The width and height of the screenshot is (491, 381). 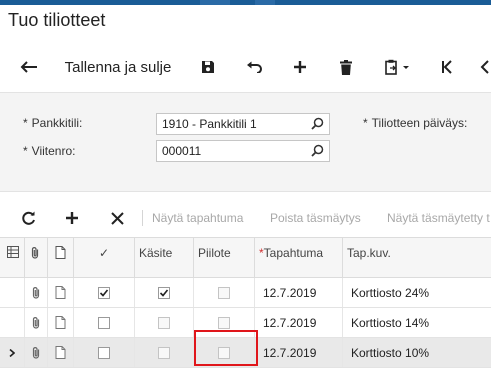 I want to click on grid-header: ✓ Käsite Piilote *Tapahtuma Tap.kuv., so click(x=245, y=257).